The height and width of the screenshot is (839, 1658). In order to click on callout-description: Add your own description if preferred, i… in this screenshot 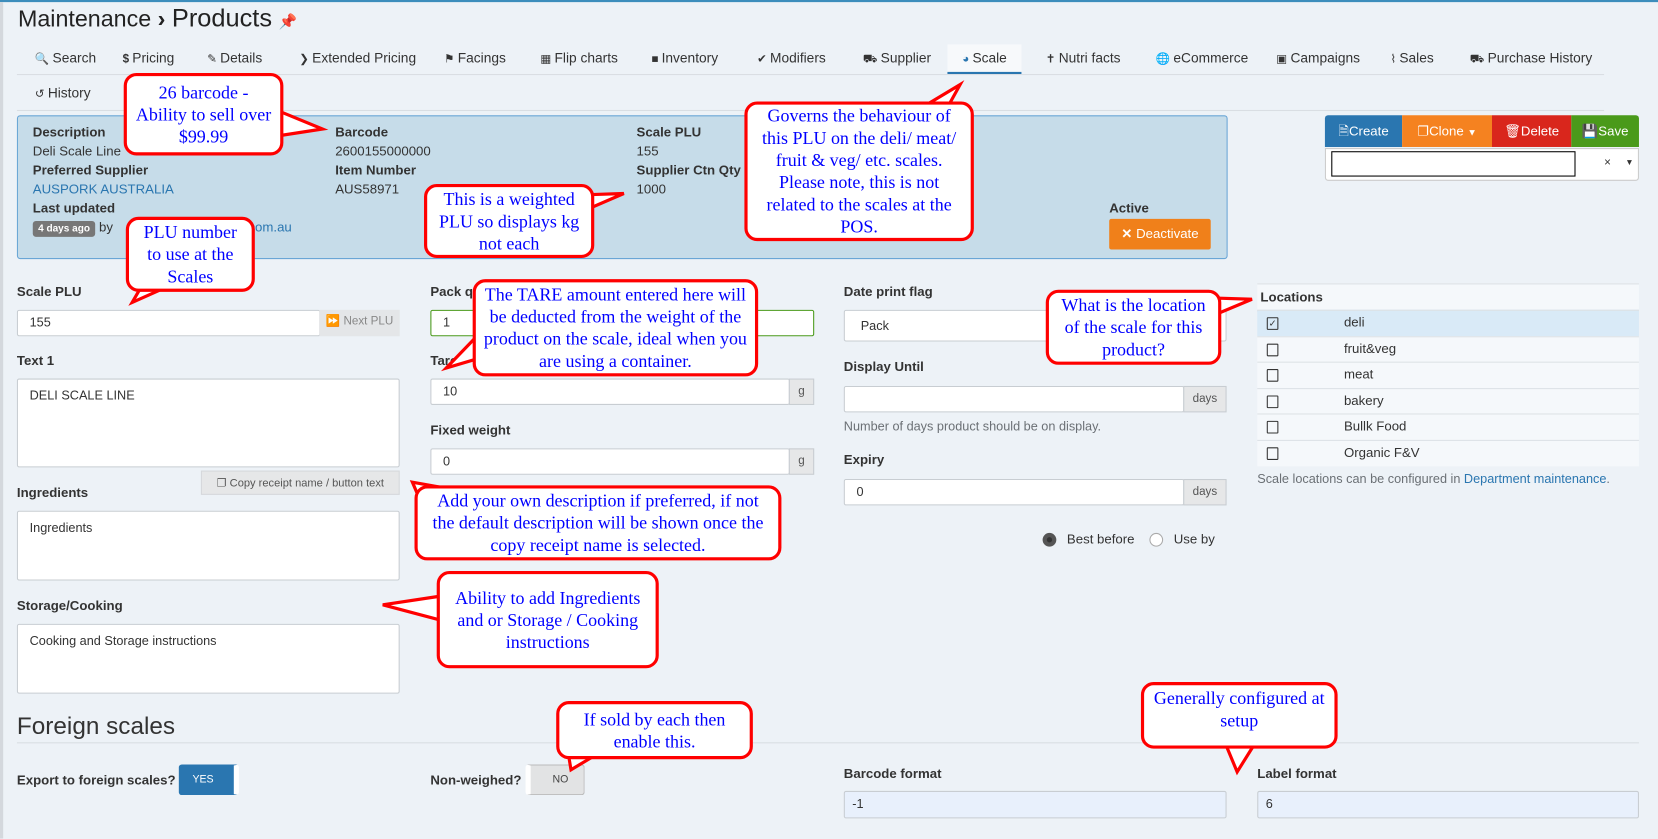, I will do `click(598, 523)`.